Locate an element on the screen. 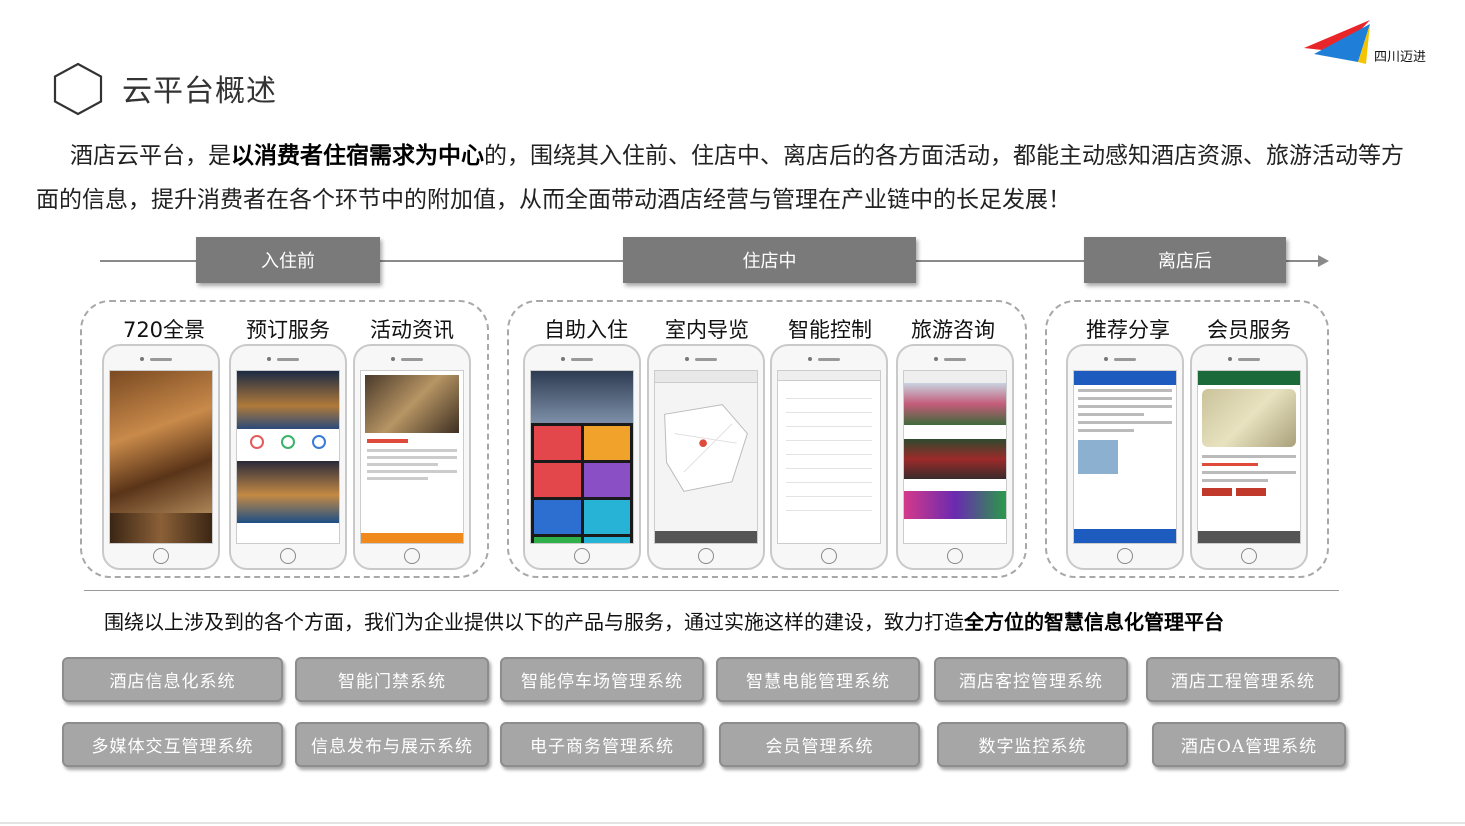 This screenshot has width=1465, height=826. brand-name: 四川迈进 is located at coordinates (1400, 57).